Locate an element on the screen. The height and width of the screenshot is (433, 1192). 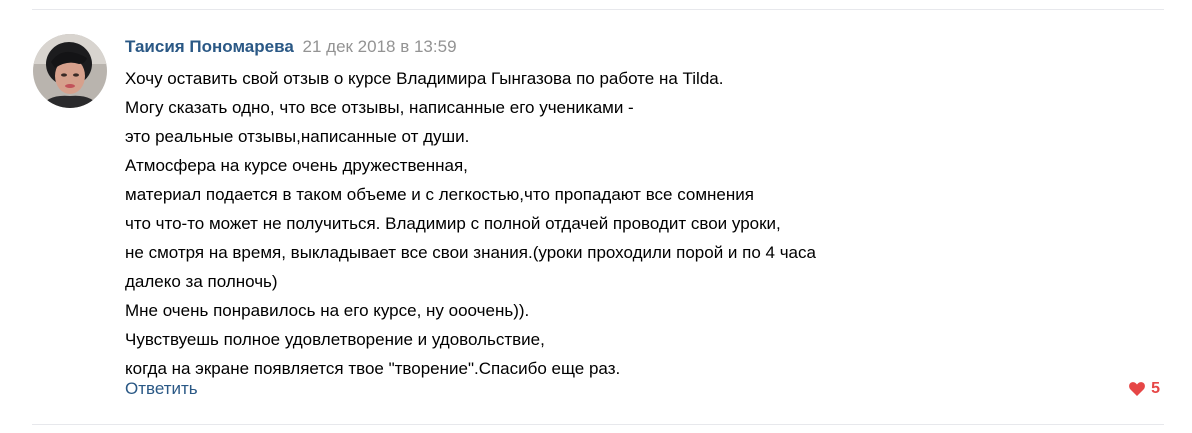
top-divider is located at coordinates (598, 9).